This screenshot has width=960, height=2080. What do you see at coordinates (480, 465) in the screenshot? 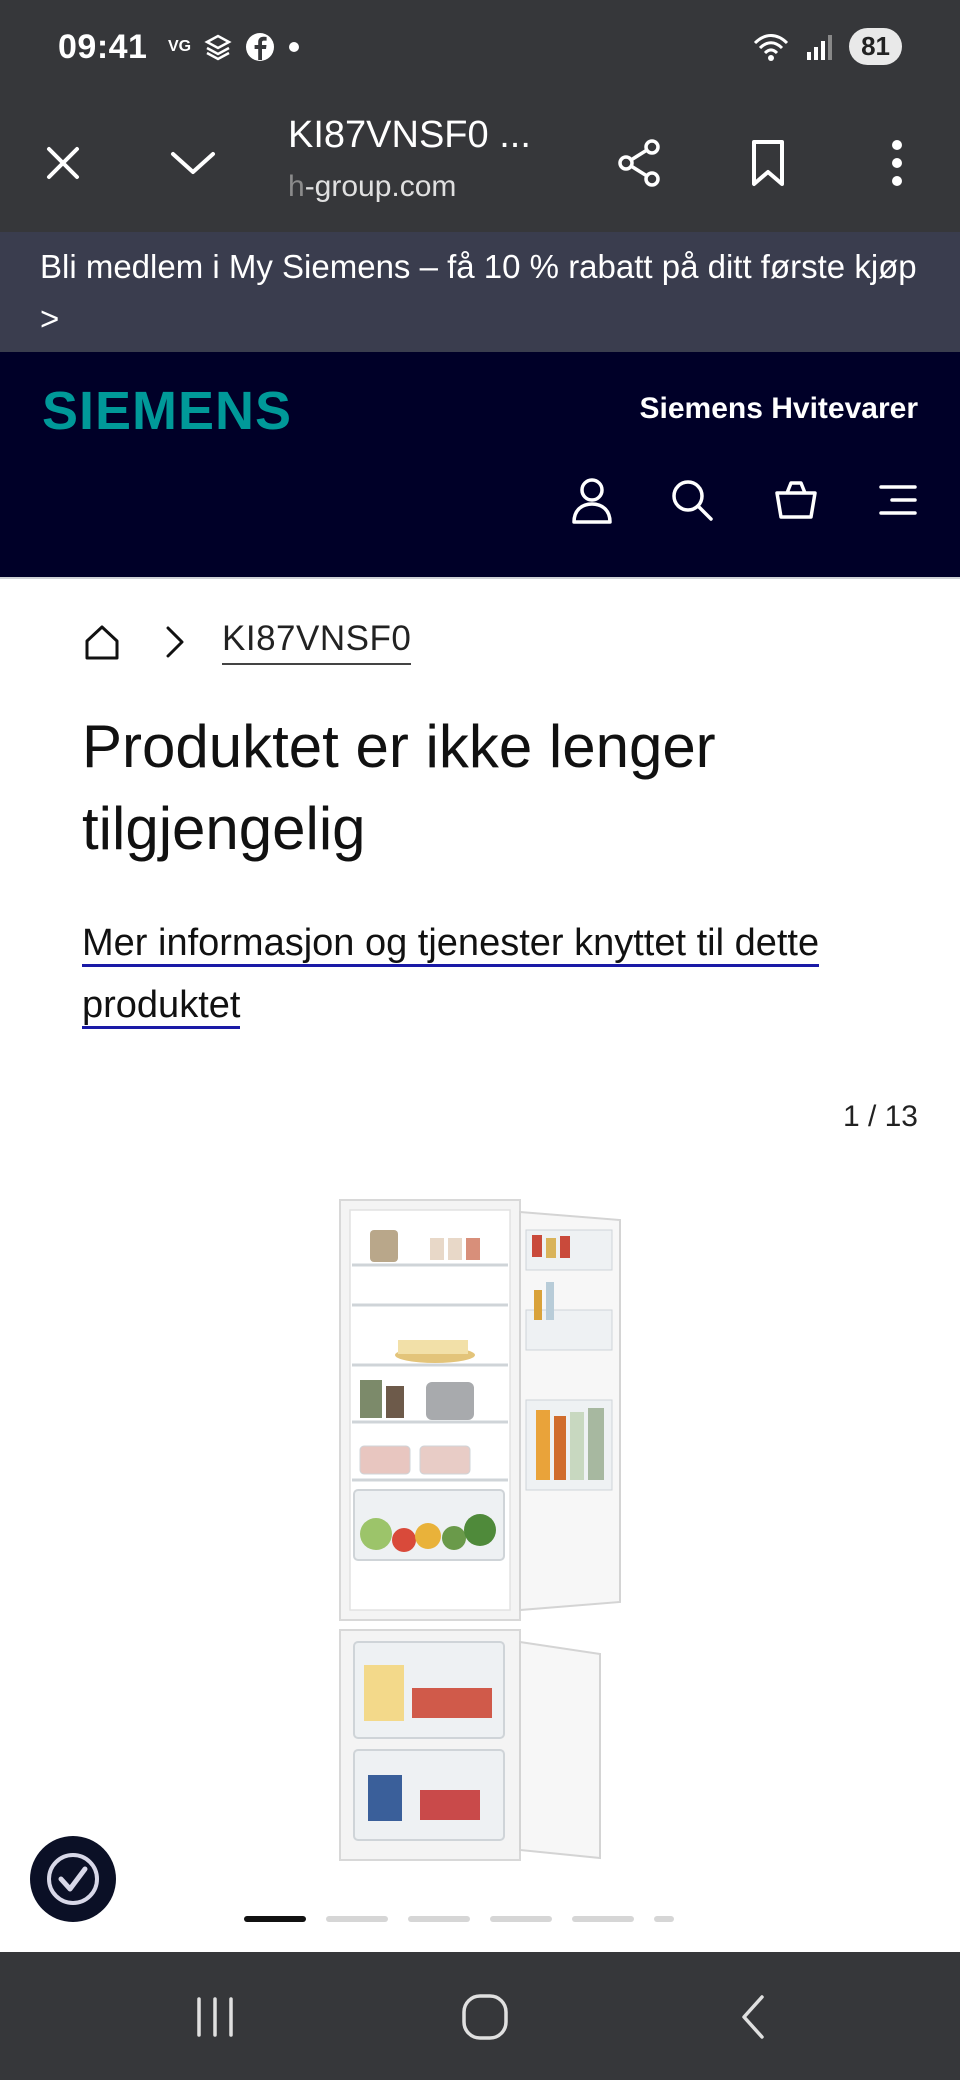
I see `site-header: SIEMENS Siemens Hvitevarer` at bounding box center [480, 465].